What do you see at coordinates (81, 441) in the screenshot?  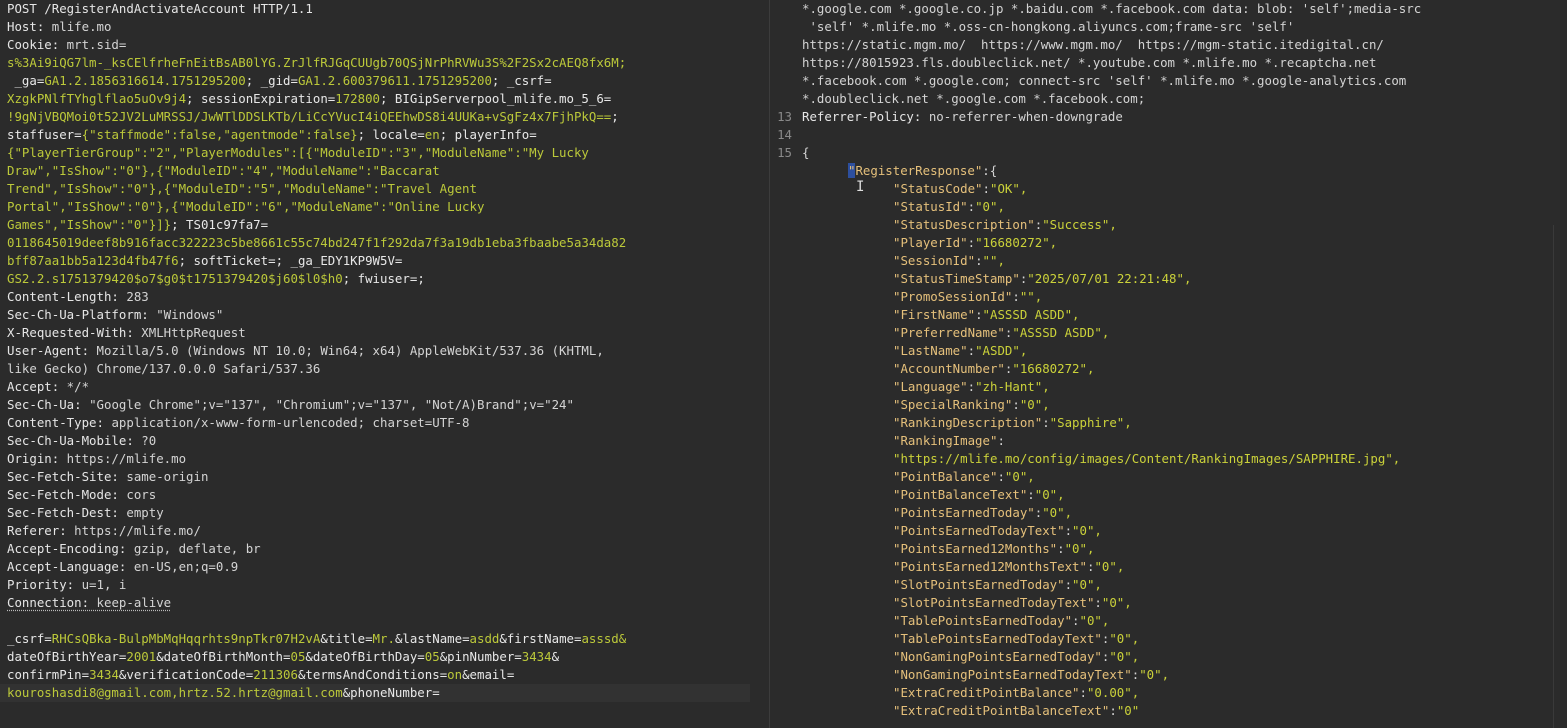 I see `header-text: Sec-Ch-Ua-Mobile: ?0` at bounding box center [81, 441].